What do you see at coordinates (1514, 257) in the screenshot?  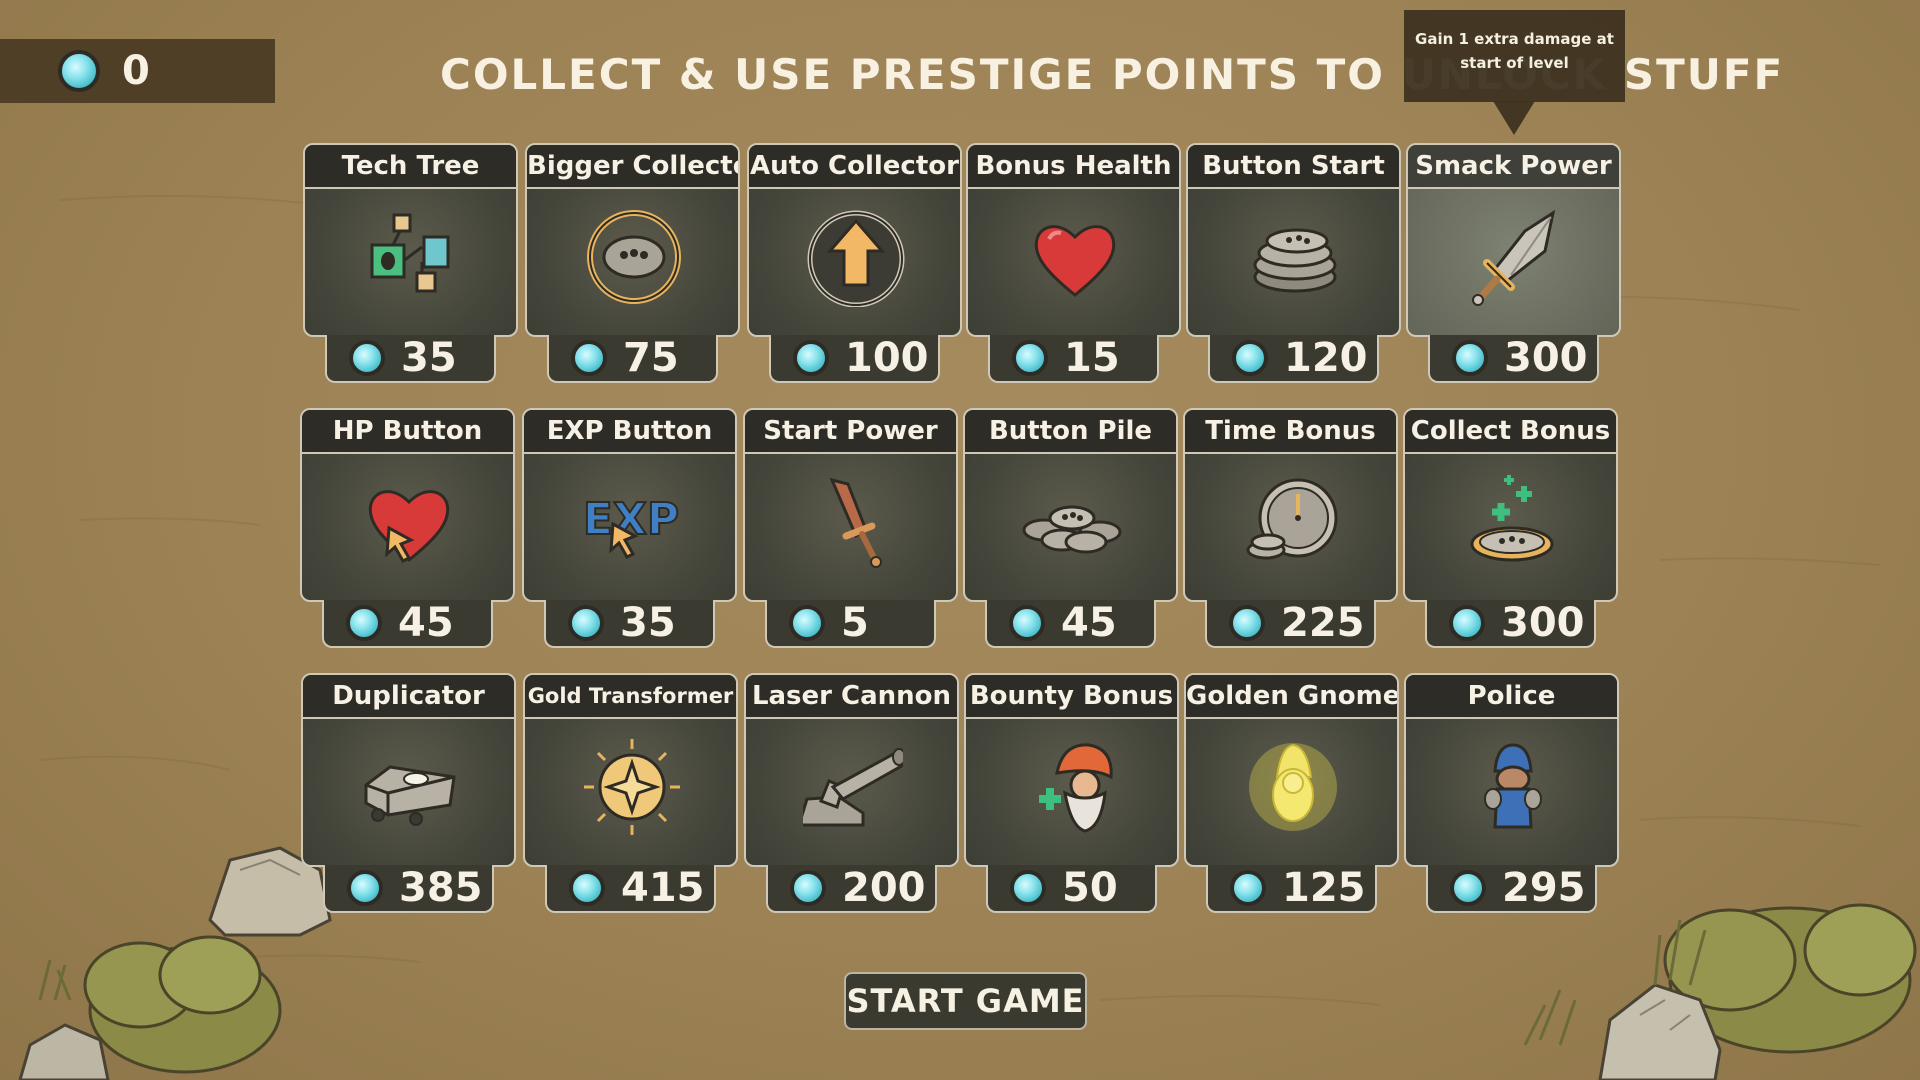 I see `sword-icon` at bounding box center [1514, 257].